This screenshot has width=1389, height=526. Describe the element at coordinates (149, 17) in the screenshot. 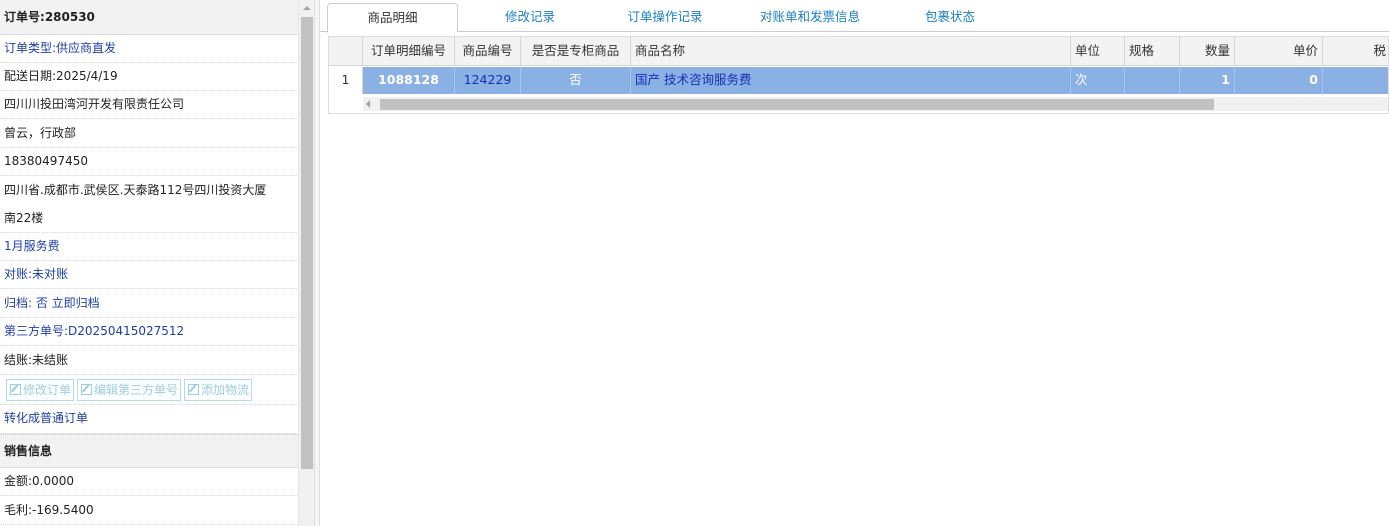

I see `order-number-header: 订单号:280530` at that location.